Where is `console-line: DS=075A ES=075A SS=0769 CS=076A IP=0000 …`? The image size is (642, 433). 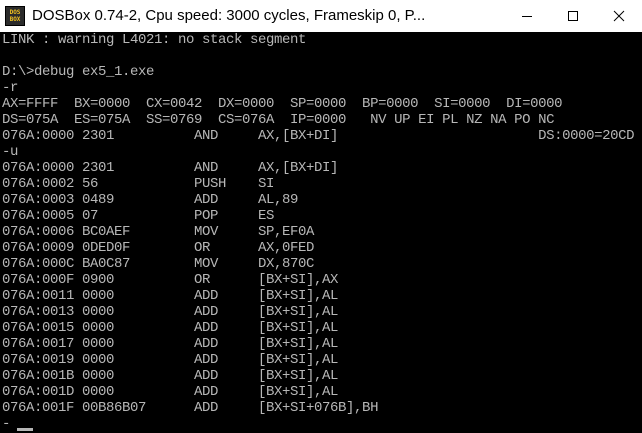
console-line: DS=075A ES=075A SS=0769 CS=076A IP=0000 … is located at coordinates (278, 120).